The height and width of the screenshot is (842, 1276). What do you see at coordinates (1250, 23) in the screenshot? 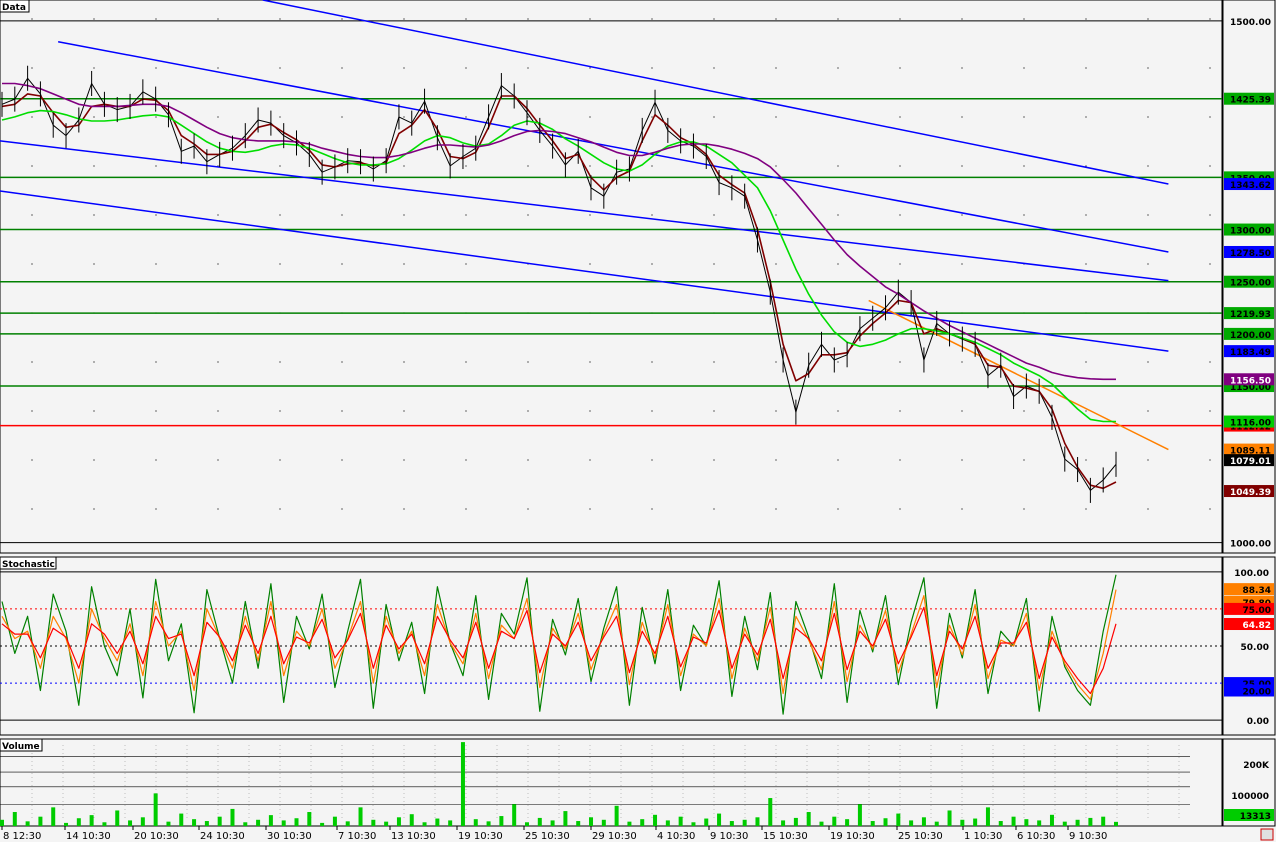
I see `price-tick-label: 1500.00` at bounding box center [1250, 23].